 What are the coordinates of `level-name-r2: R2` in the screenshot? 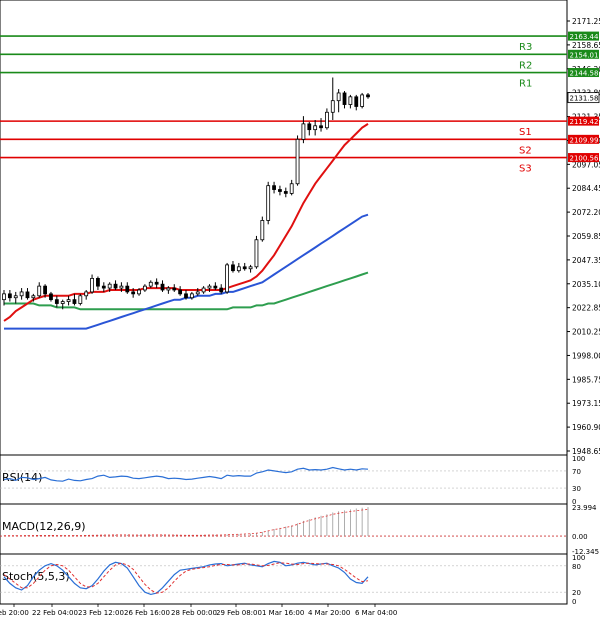 It's located at (525, 65).